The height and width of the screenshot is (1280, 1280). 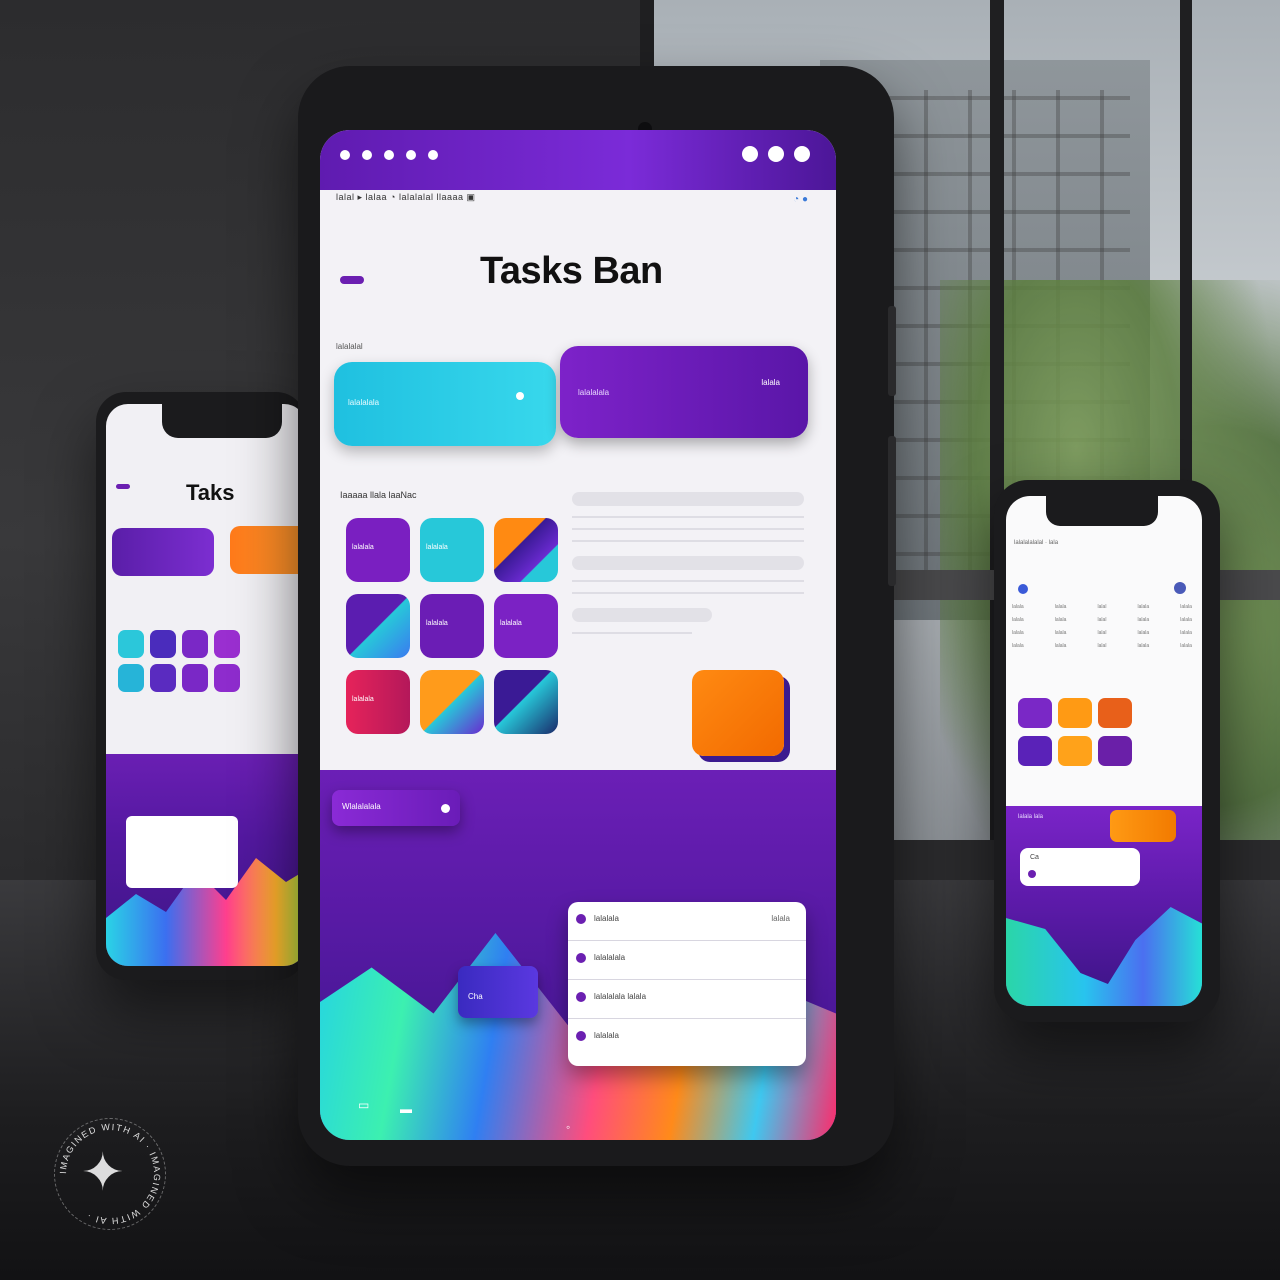 I want to click on list-item: lalalalala, so click(x=687, y=960).